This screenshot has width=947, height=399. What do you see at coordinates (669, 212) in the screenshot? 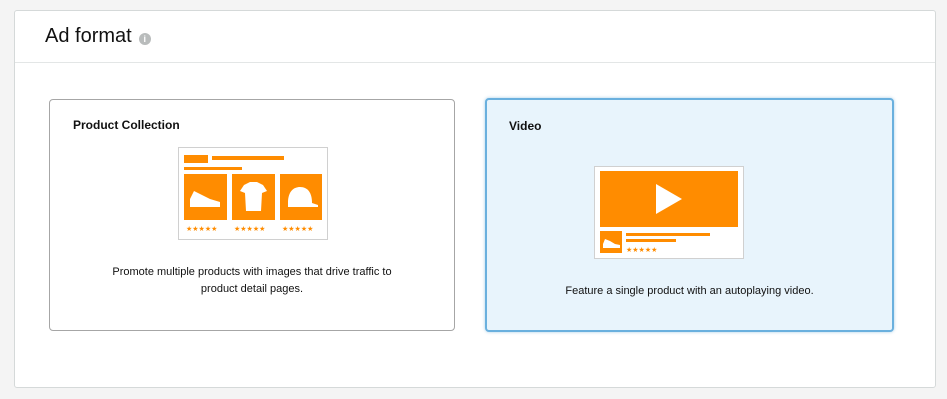
I see `video-illustration: ★★★★★` at bounding box center [669, 212].